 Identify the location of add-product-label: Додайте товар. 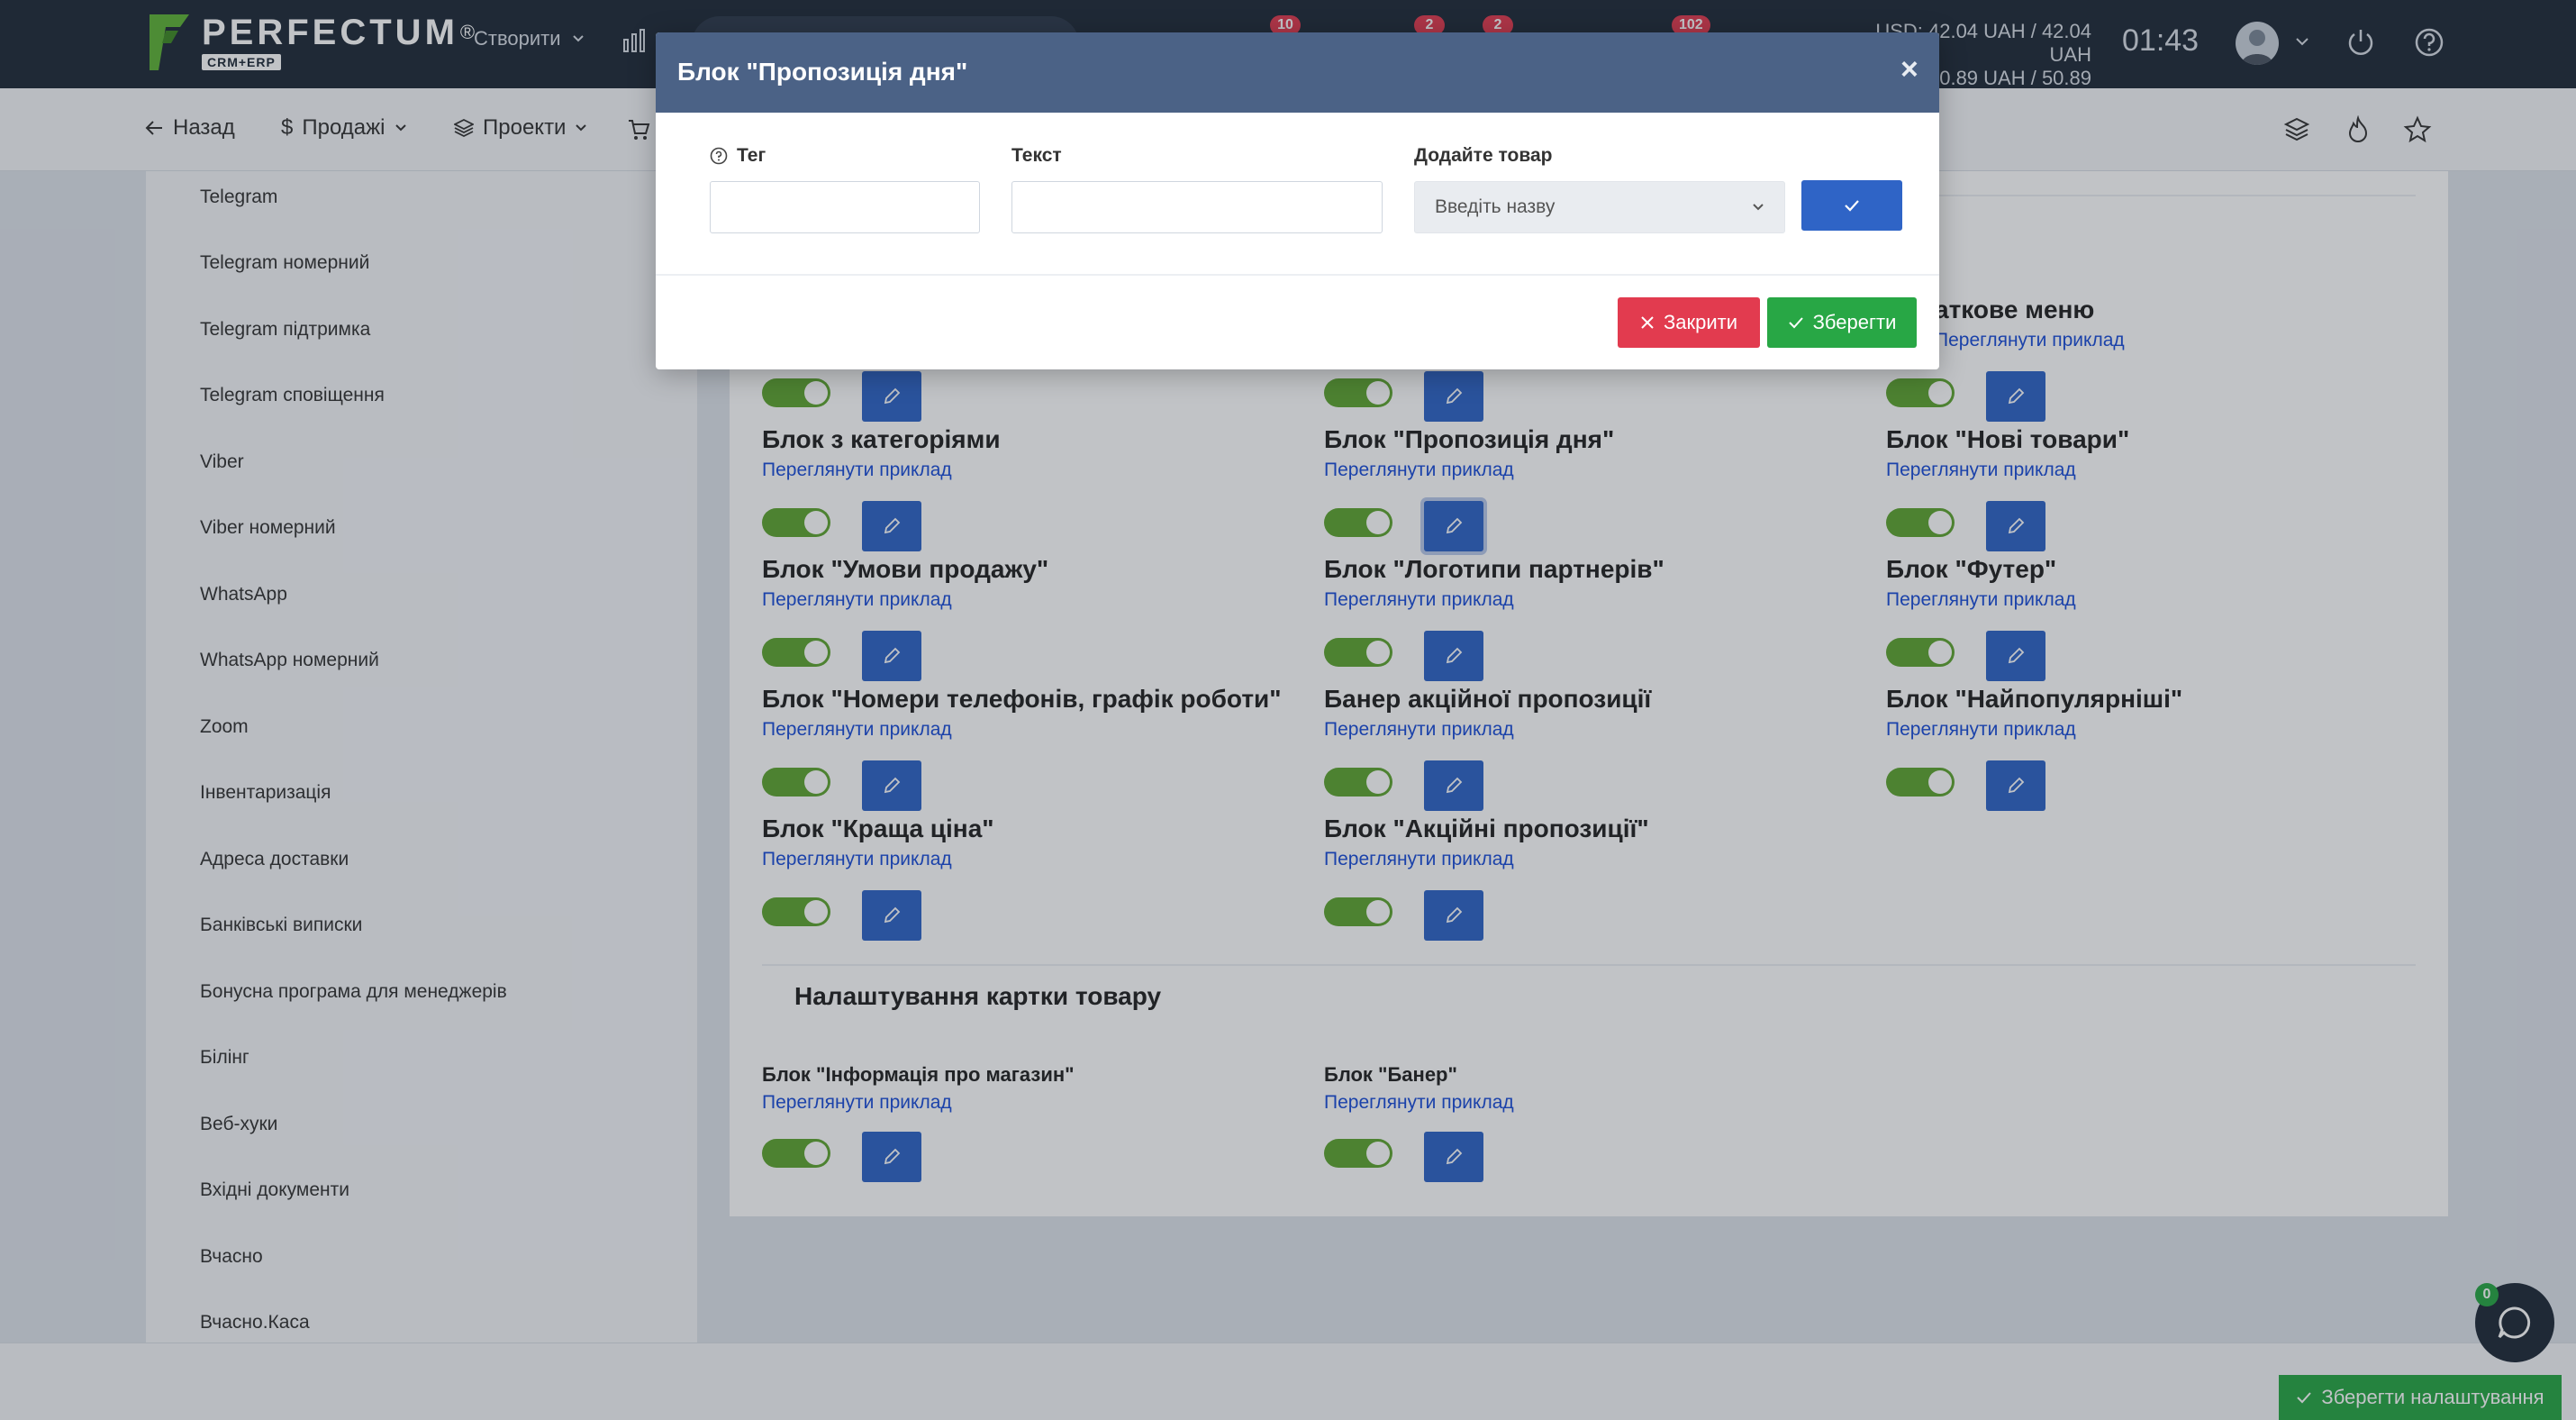
(1484, 156).